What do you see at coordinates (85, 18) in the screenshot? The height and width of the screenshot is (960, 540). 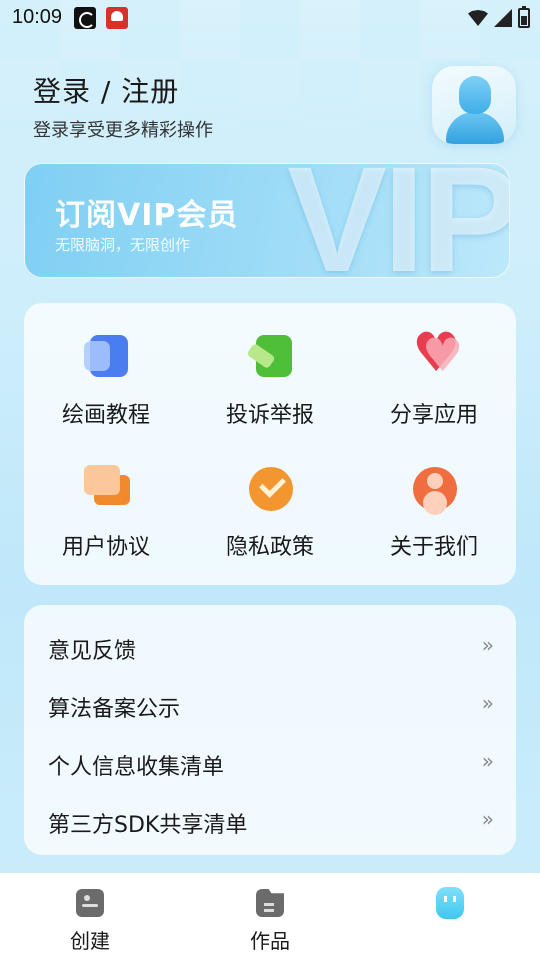 I see `notification-app-icon` at bounding box center [85, 18].